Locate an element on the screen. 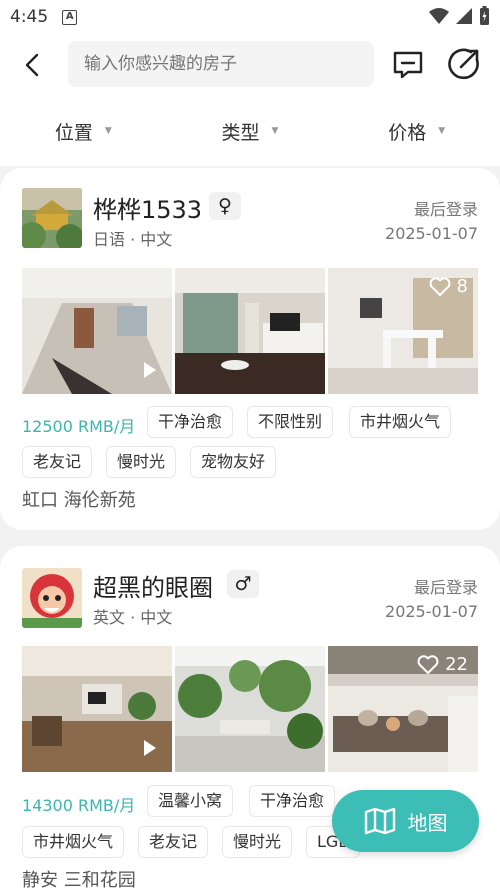  map-button-label: 地图 is located at coordinates (427, 822).